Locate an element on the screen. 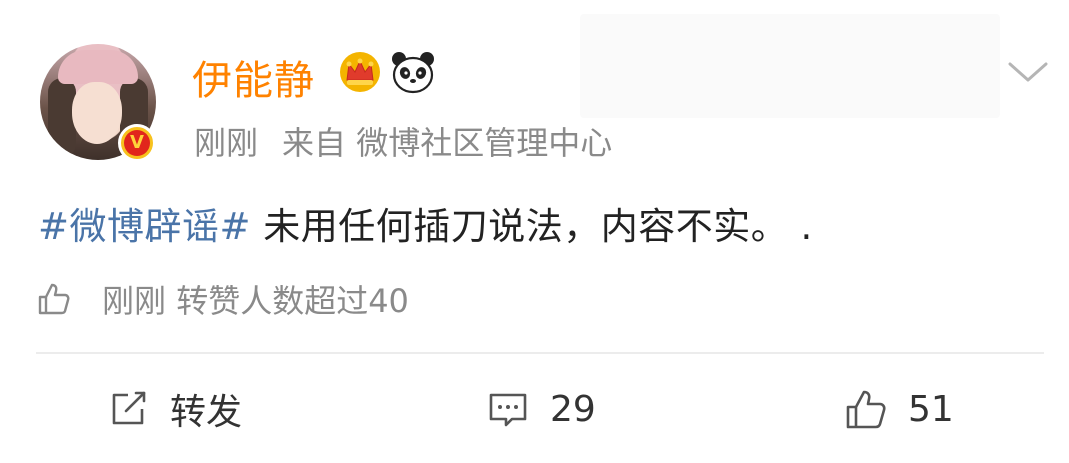 The height and width of the screenshot is (463, 1069). repost-button: 转发 is located at coordinates (174, 409).